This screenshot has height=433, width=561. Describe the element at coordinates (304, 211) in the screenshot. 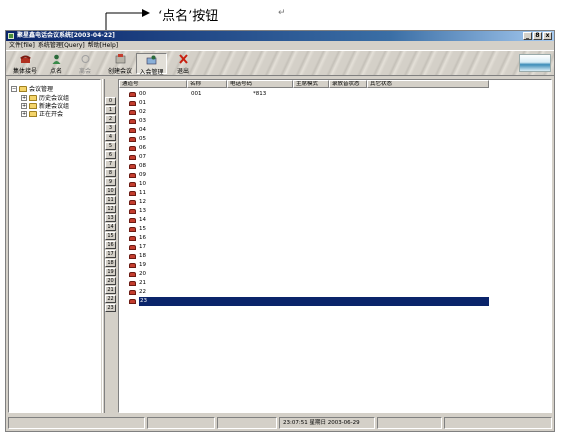

I see `table-row: 13` at that location.